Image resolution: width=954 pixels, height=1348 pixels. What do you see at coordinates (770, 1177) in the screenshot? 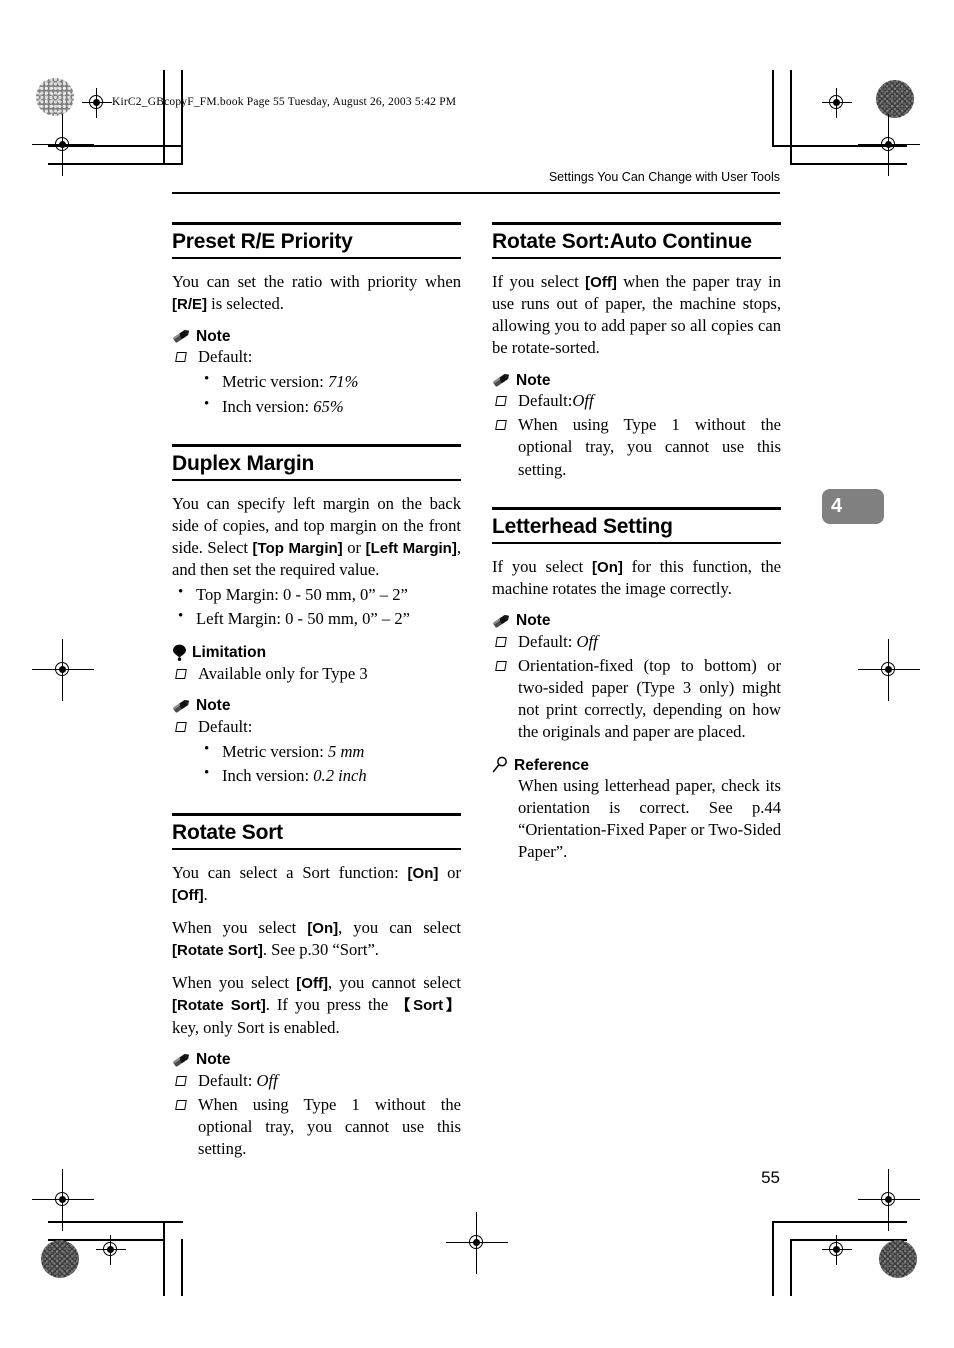
I see `page-number: 55` at bounding box center [770, 1177].